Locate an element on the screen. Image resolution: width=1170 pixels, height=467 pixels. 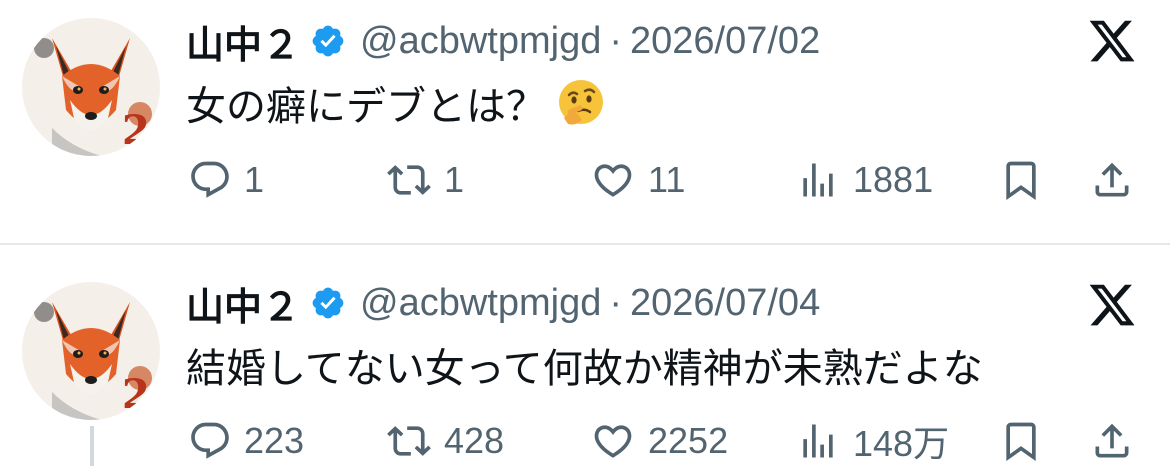
retweet-count: 1 is located at coordinates (454, 179).